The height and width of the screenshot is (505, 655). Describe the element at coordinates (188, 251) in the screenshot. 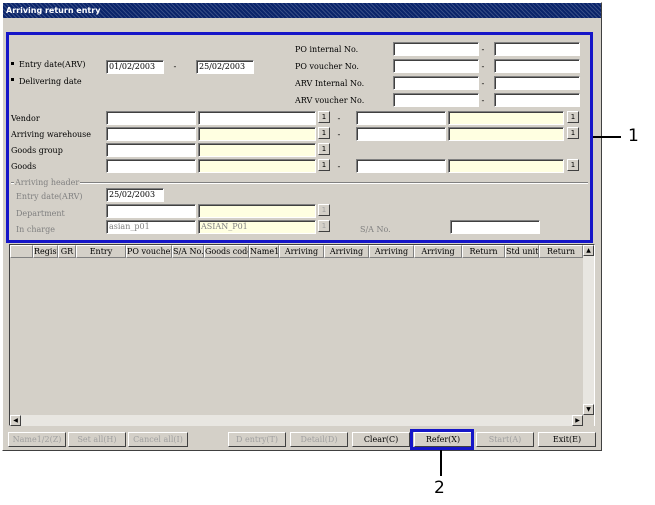

I see `column-header: S/A No.` at that location.